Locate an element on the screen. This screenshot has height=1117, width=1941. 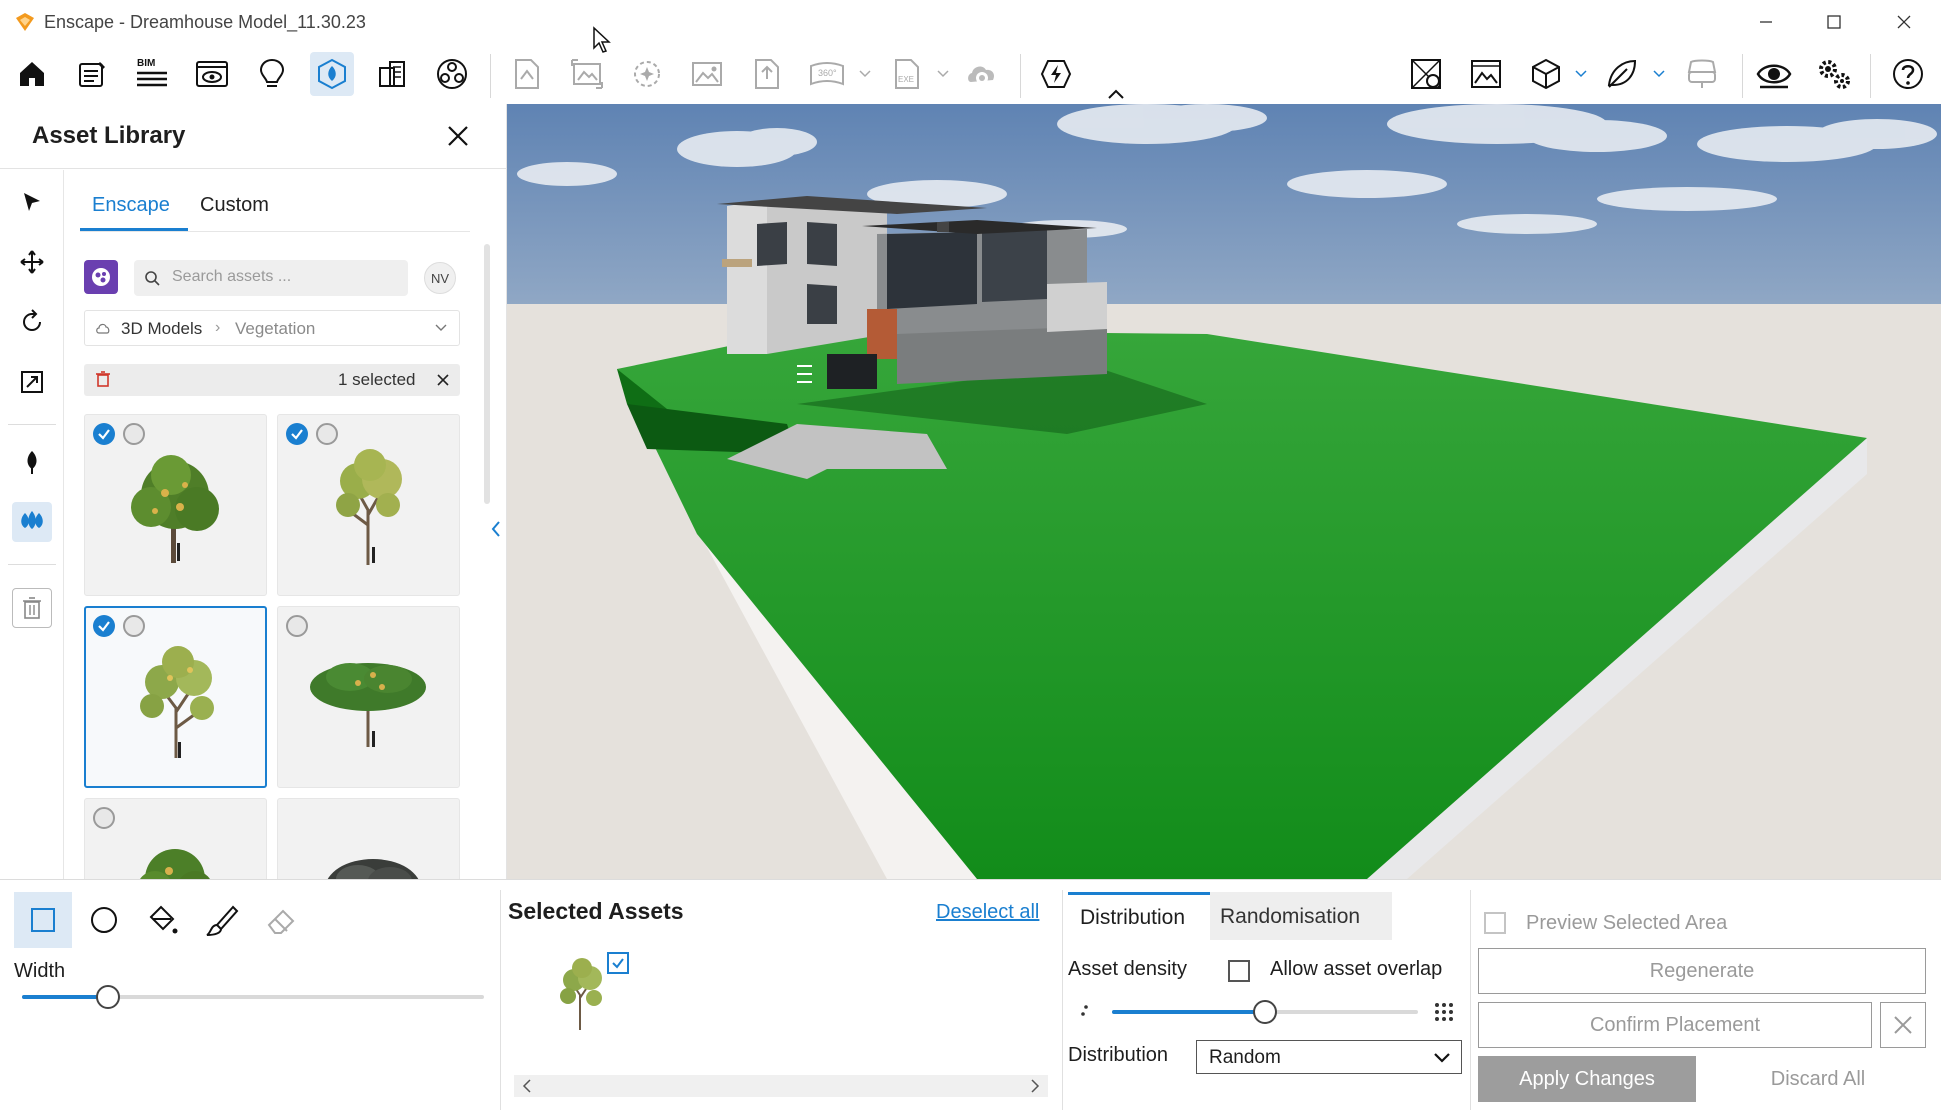
eye-icon is located at coordinates (1774, 74).